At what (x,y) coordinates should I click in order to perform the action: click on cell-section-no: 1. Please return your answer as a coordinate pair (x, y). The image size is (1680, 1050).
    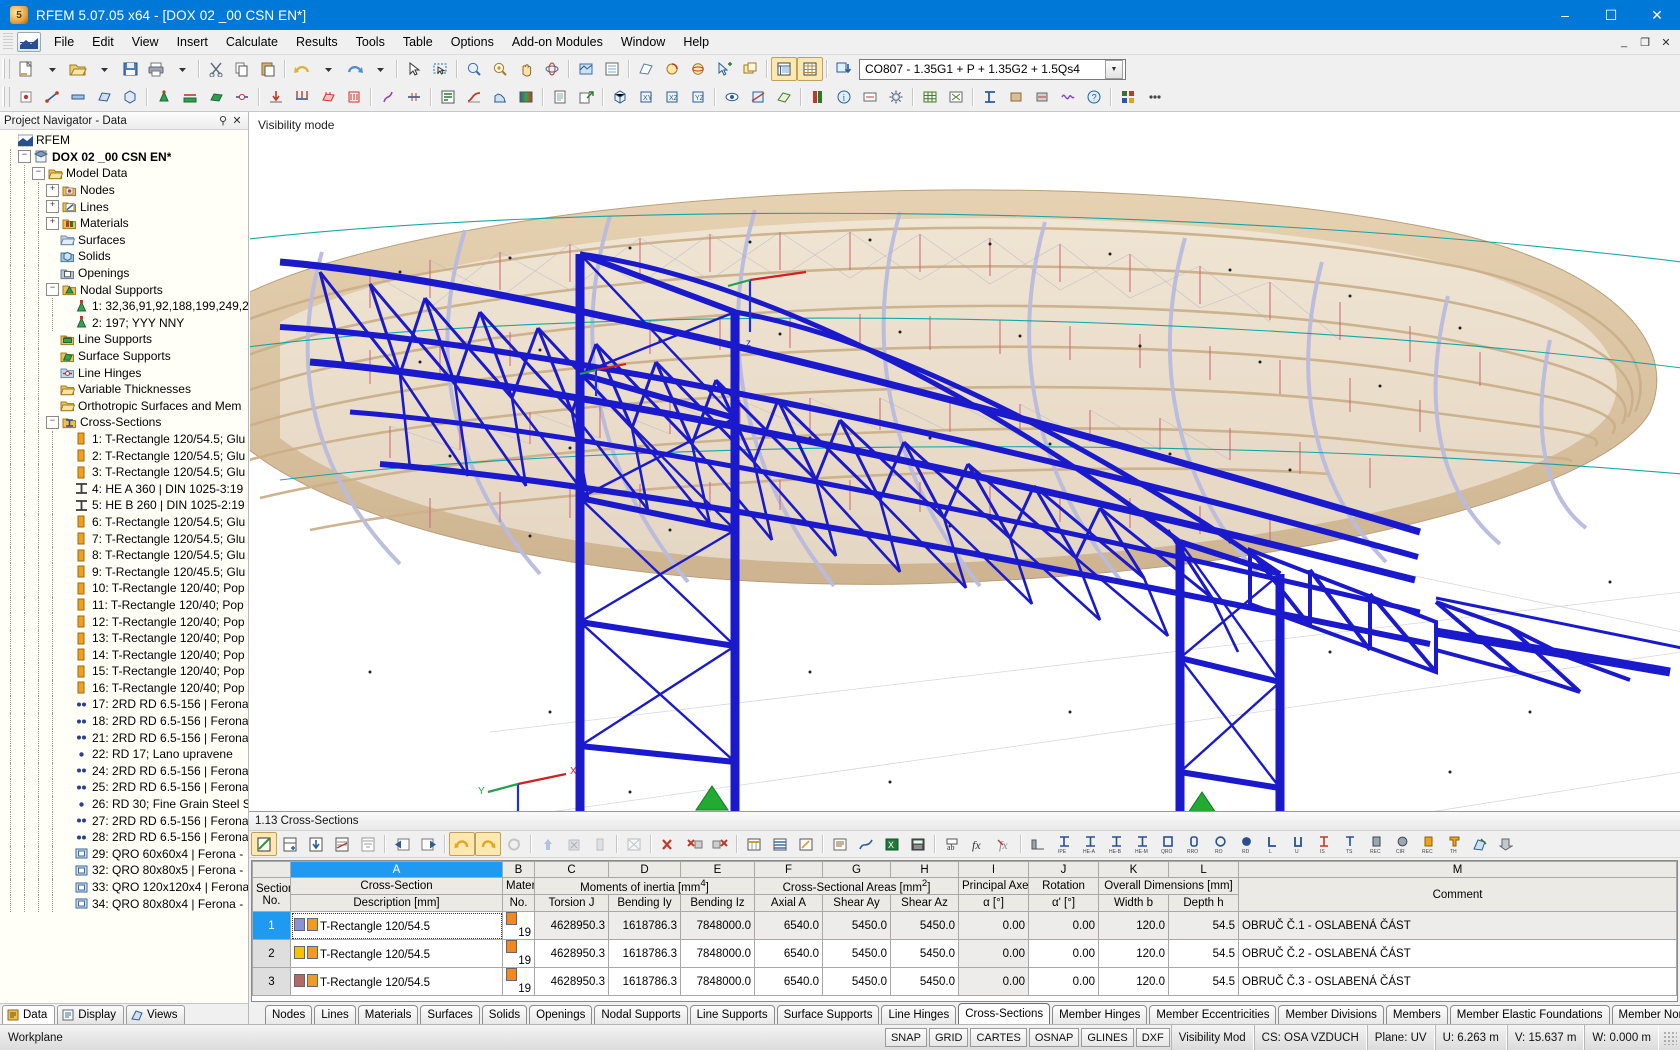
    Looking at the image, I should click on (271, 925).